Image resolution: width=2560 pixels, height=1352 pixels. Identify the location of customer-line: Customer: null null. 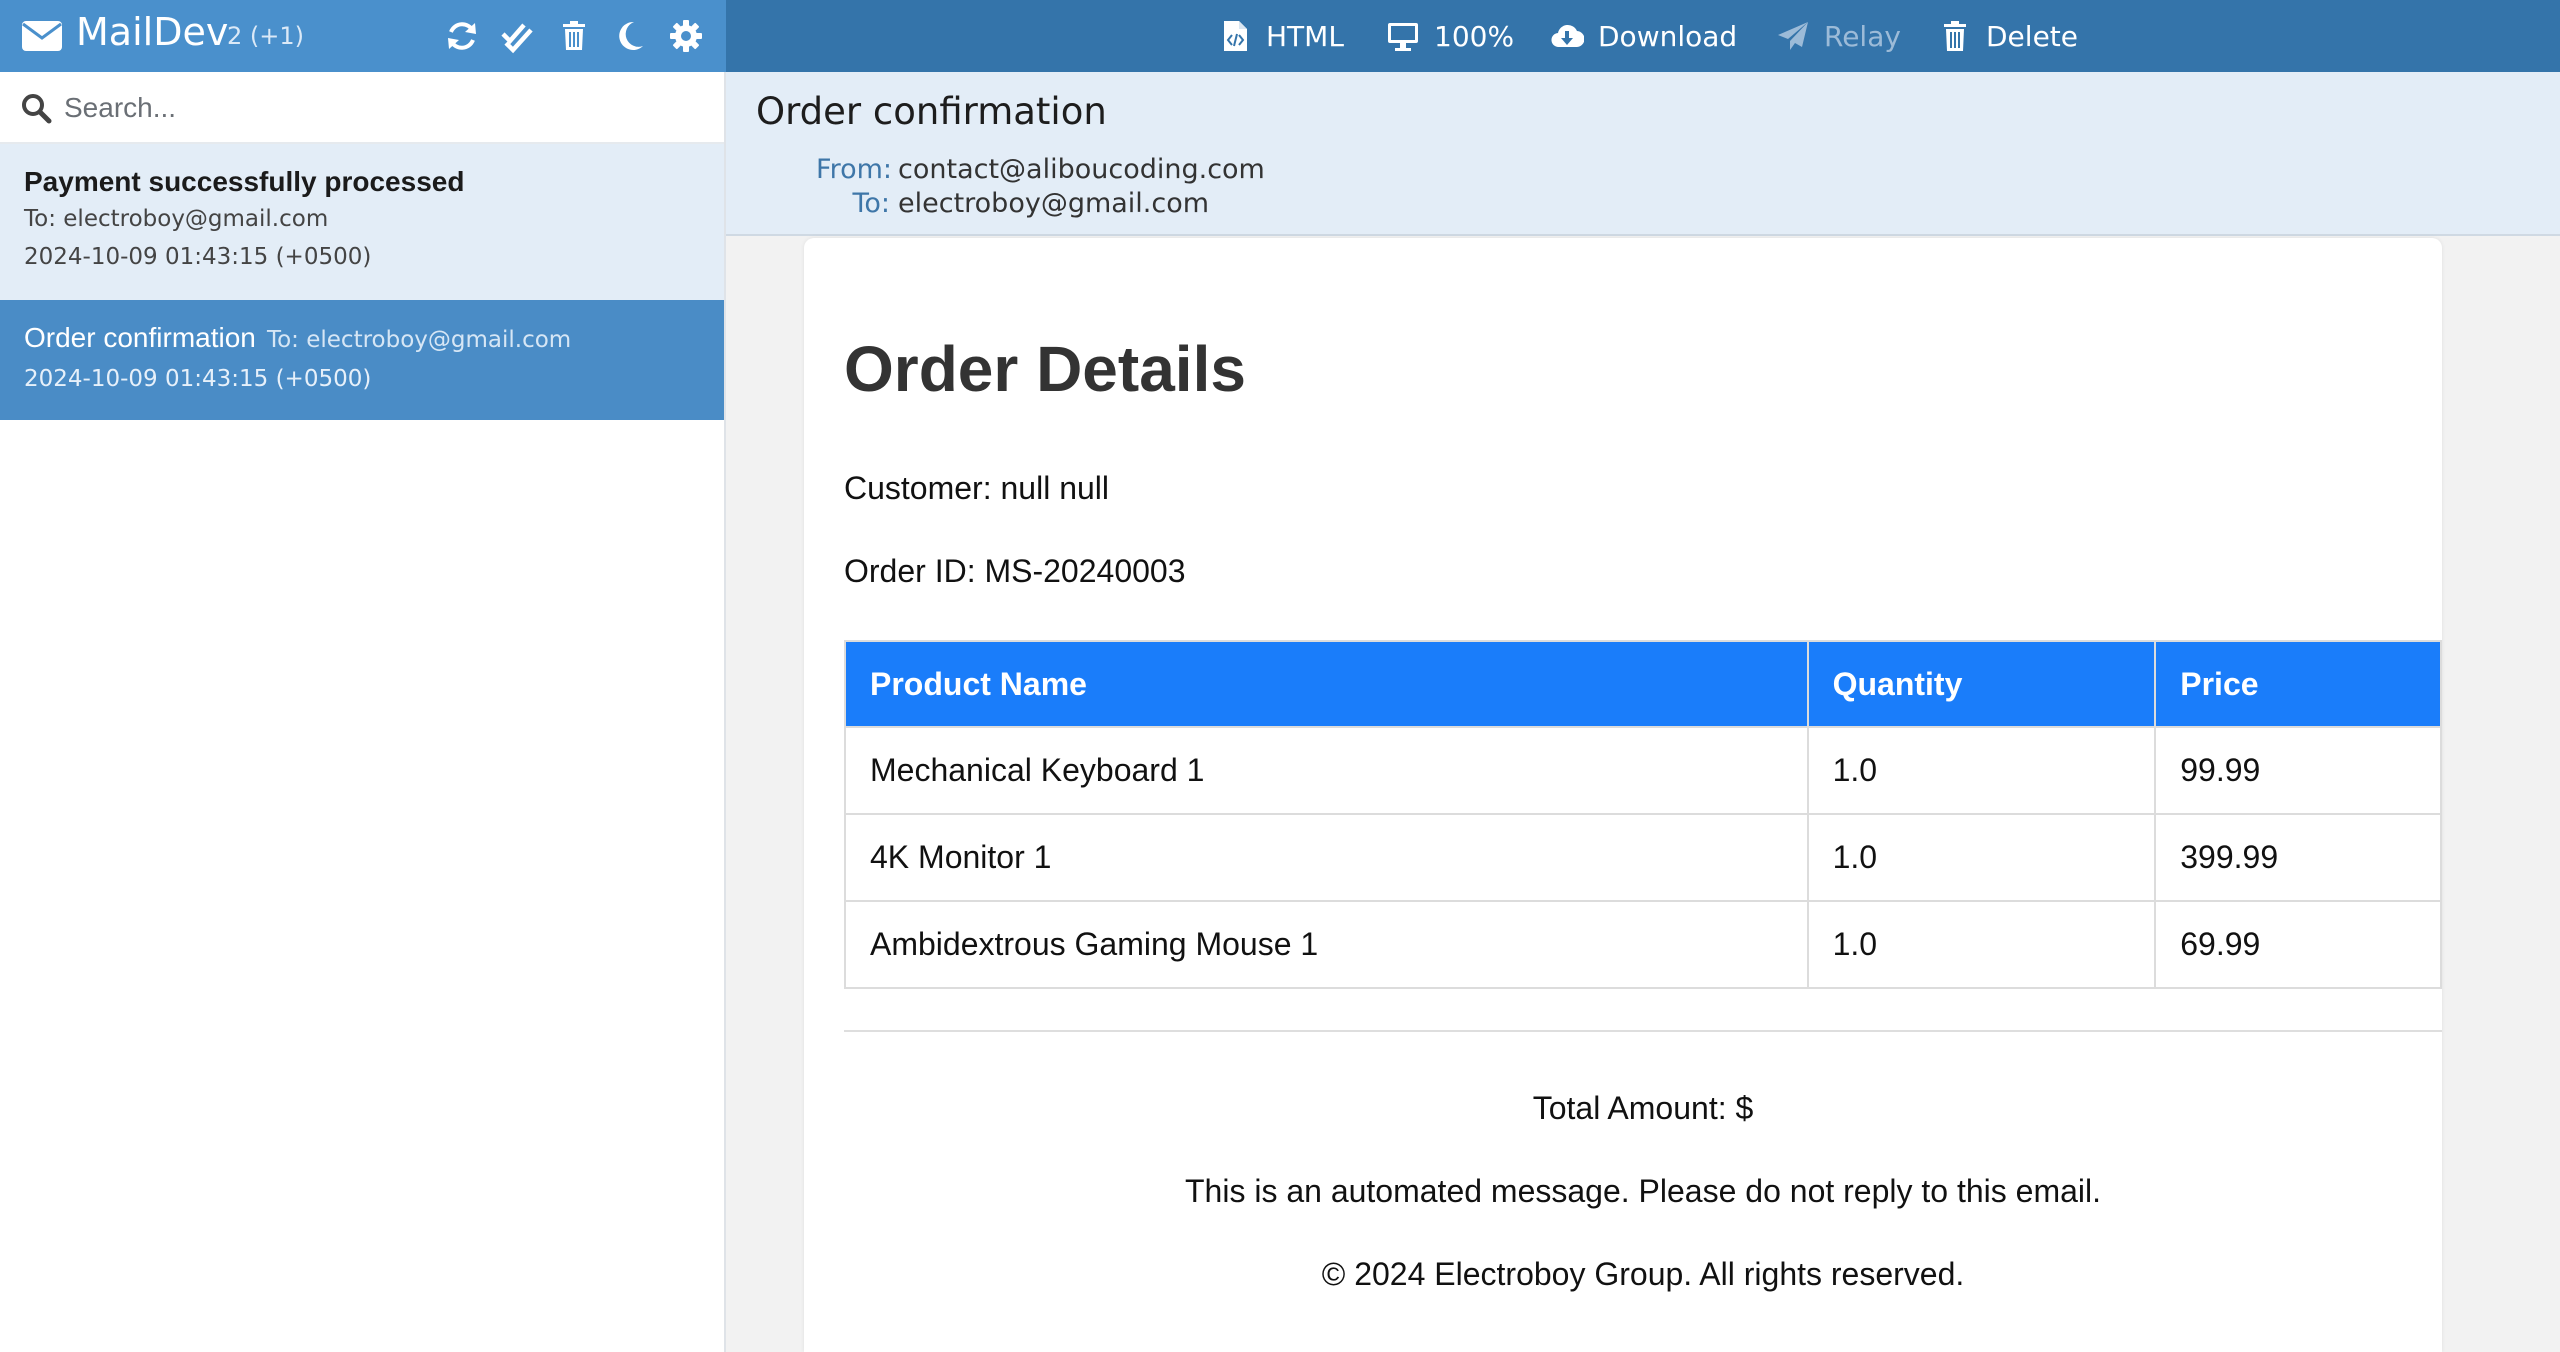
(976, 488).